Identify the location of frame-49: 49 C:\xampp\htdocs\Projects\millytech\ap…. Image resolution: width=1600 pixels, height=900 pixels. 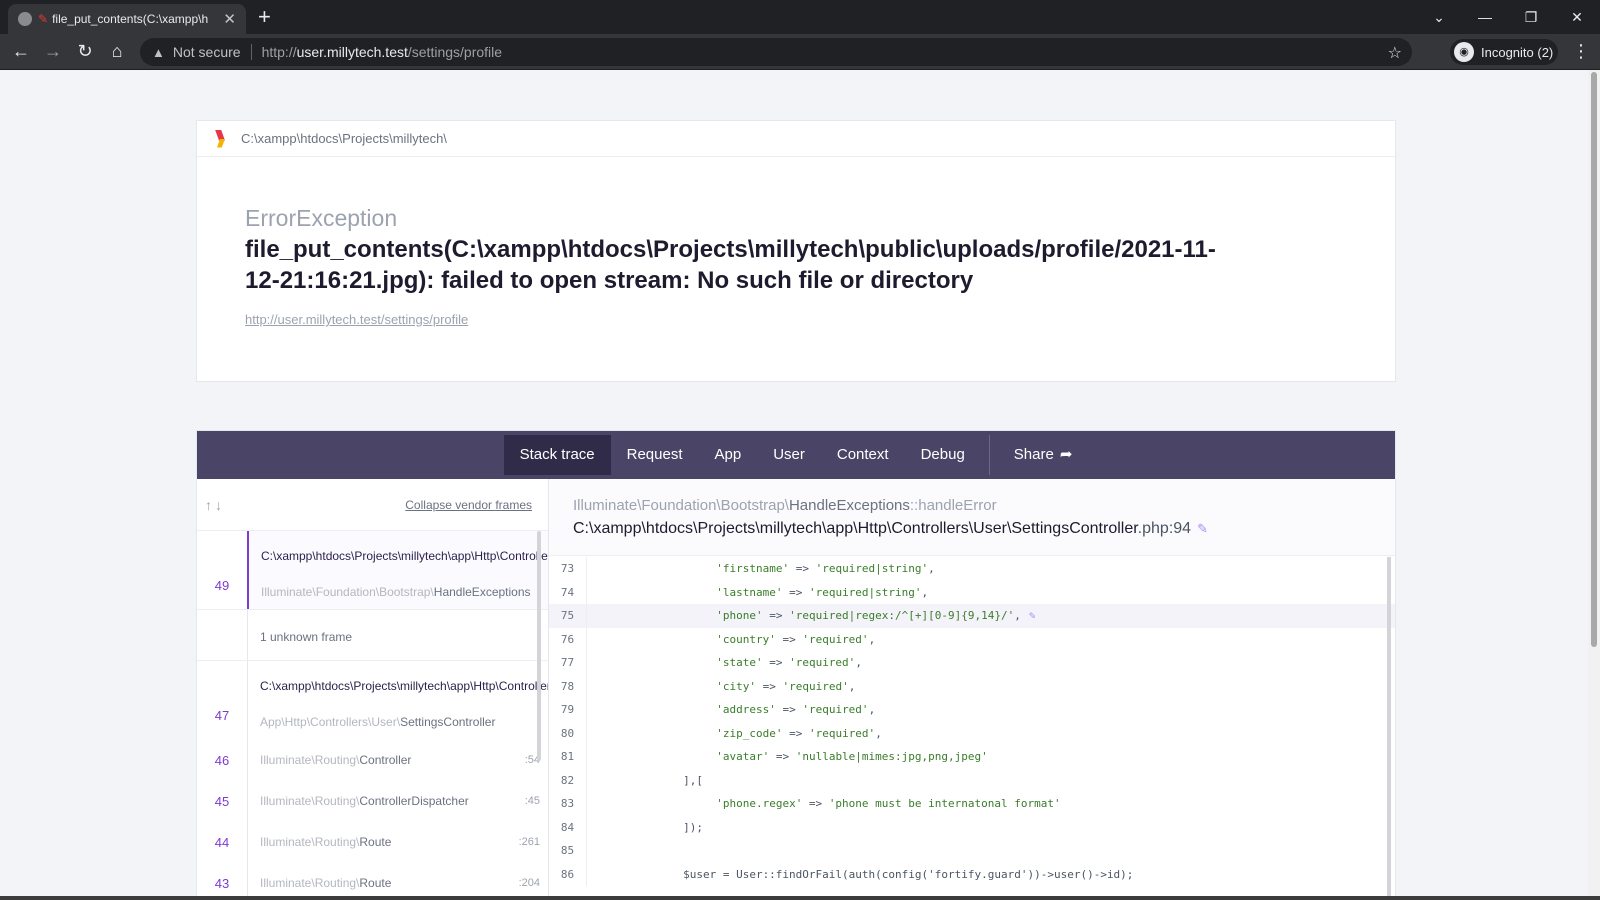
(372, 570).